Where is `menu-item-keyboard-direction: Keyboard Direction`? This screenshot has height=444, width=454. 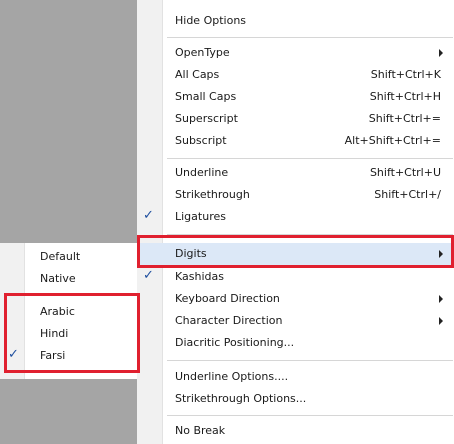
menu-item-keyboard-direction: Keyboard Direction is located at coordinates (295, 299).